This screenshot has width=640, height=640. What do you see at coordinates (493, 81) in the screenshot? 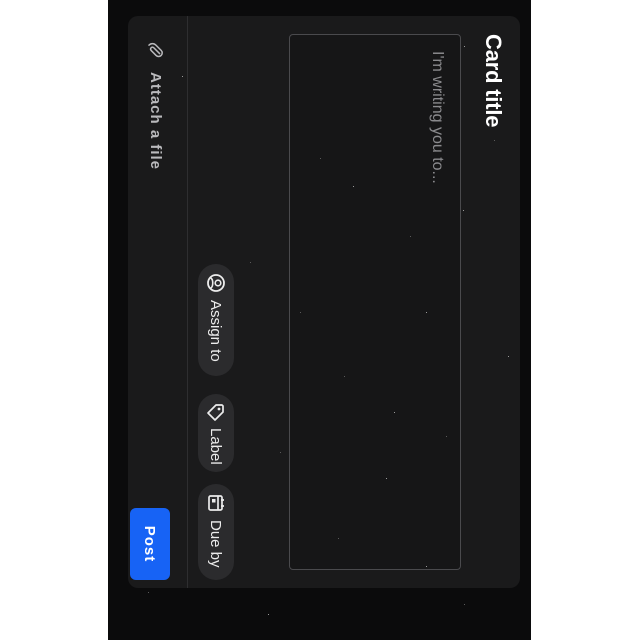
I see `card-title: Card title` at bounding box center [493, 81].